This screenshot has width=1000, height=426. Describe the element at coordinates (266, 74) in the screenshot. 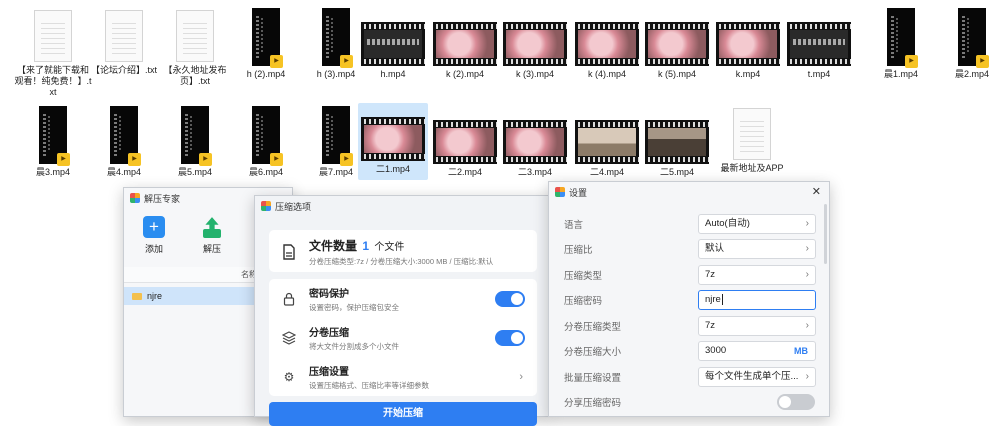

I see `file-name-label: h (2).mp4` at that location.